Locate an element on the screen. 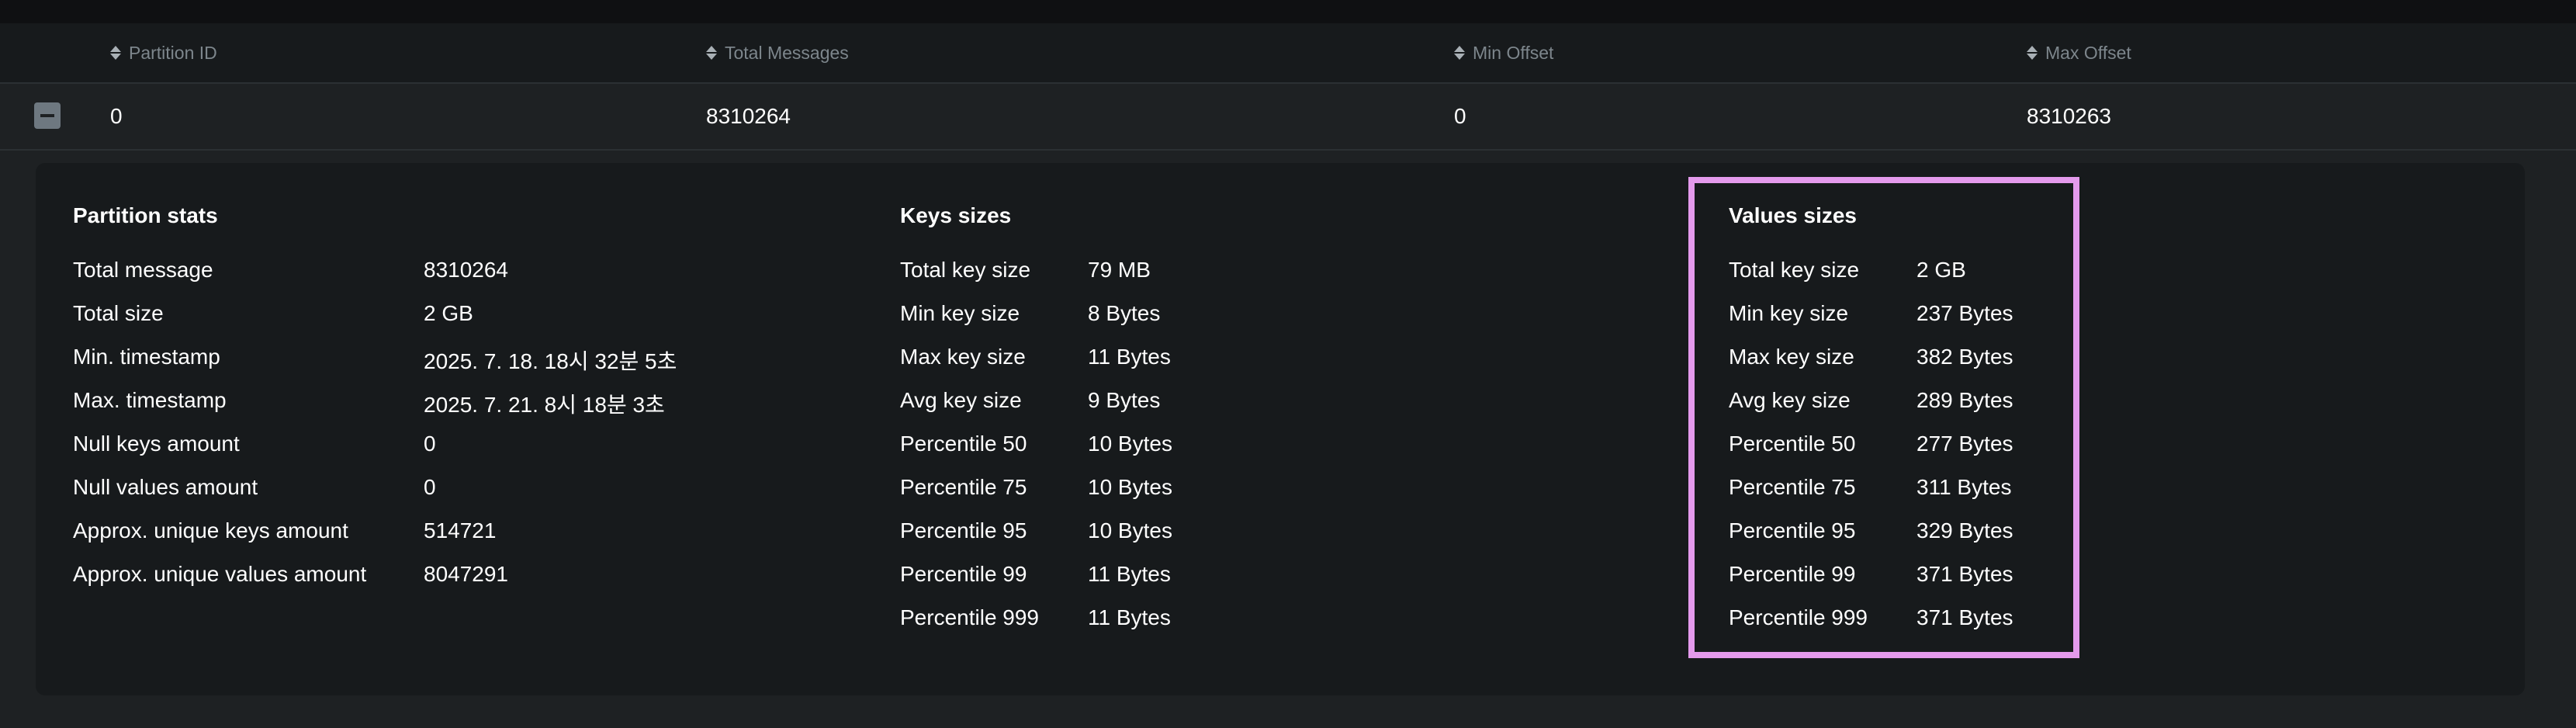 Image resolution: width=2576 pixels, height=728 pixels. minus-icon is located at coordinates (47, 116).